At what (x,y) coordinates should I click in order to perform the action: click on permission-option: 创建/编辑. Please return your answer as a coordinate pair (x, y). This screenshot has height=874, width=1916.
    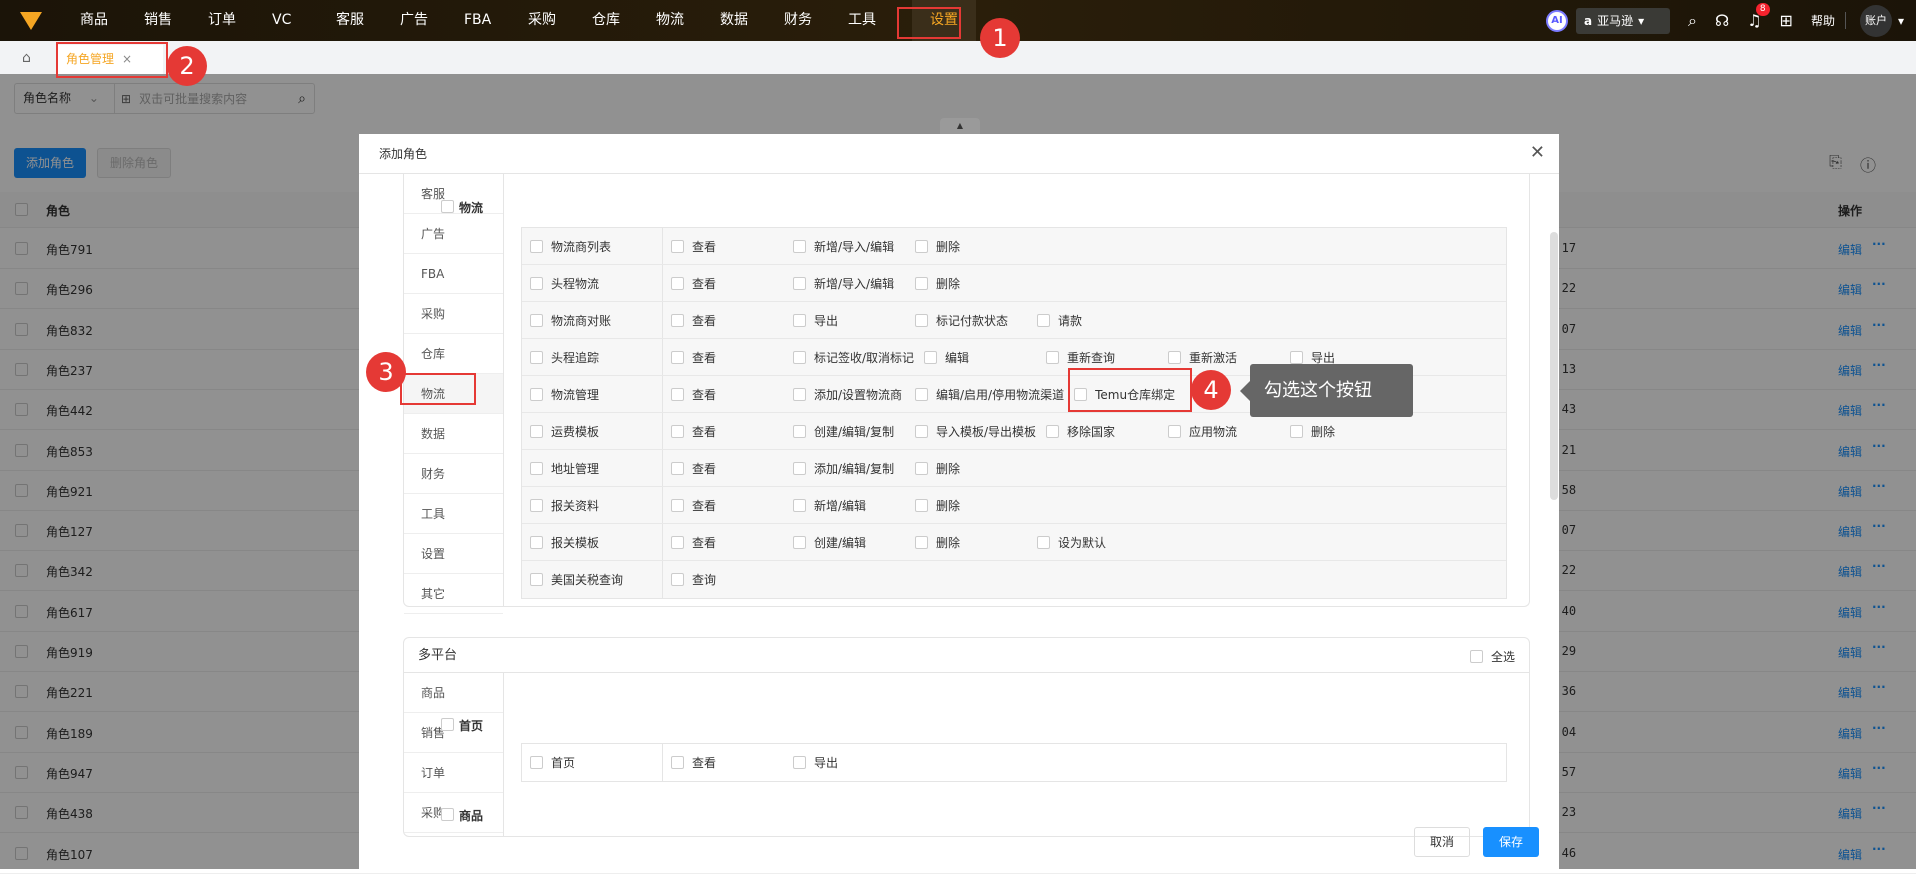
    Looking at the image, I should click on (854, 542).